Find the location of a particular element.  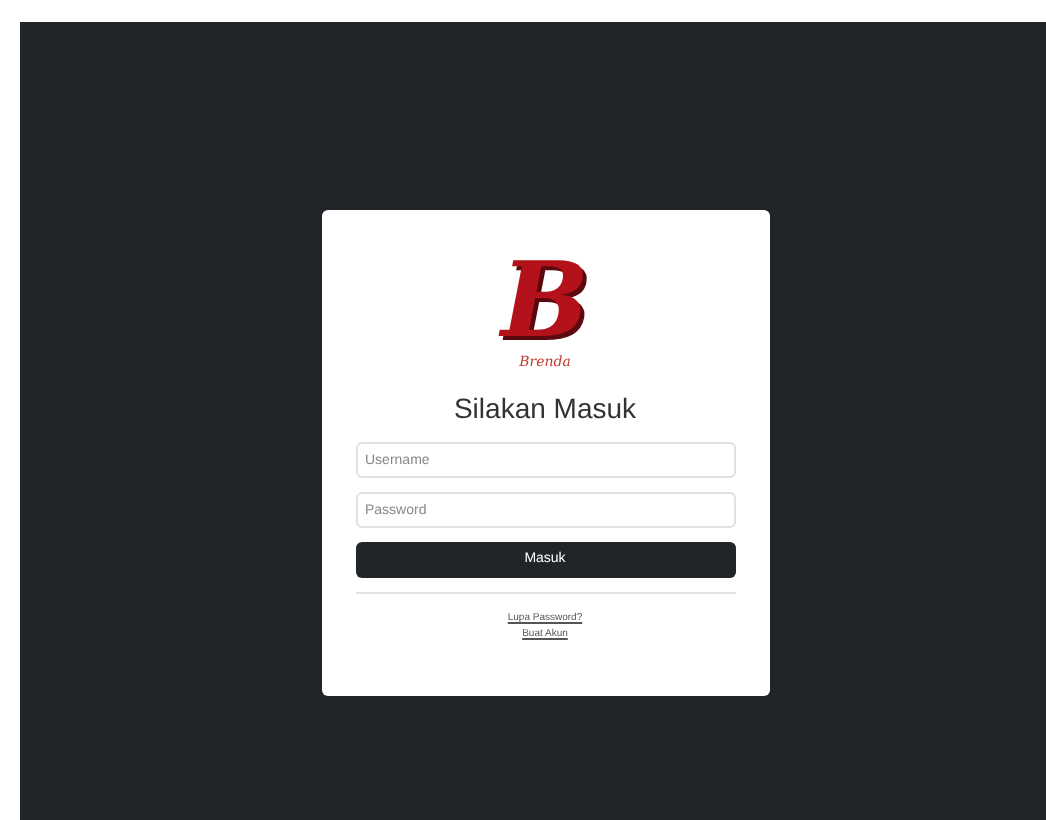

logo-letter: B is located at coordinates (545, 302).